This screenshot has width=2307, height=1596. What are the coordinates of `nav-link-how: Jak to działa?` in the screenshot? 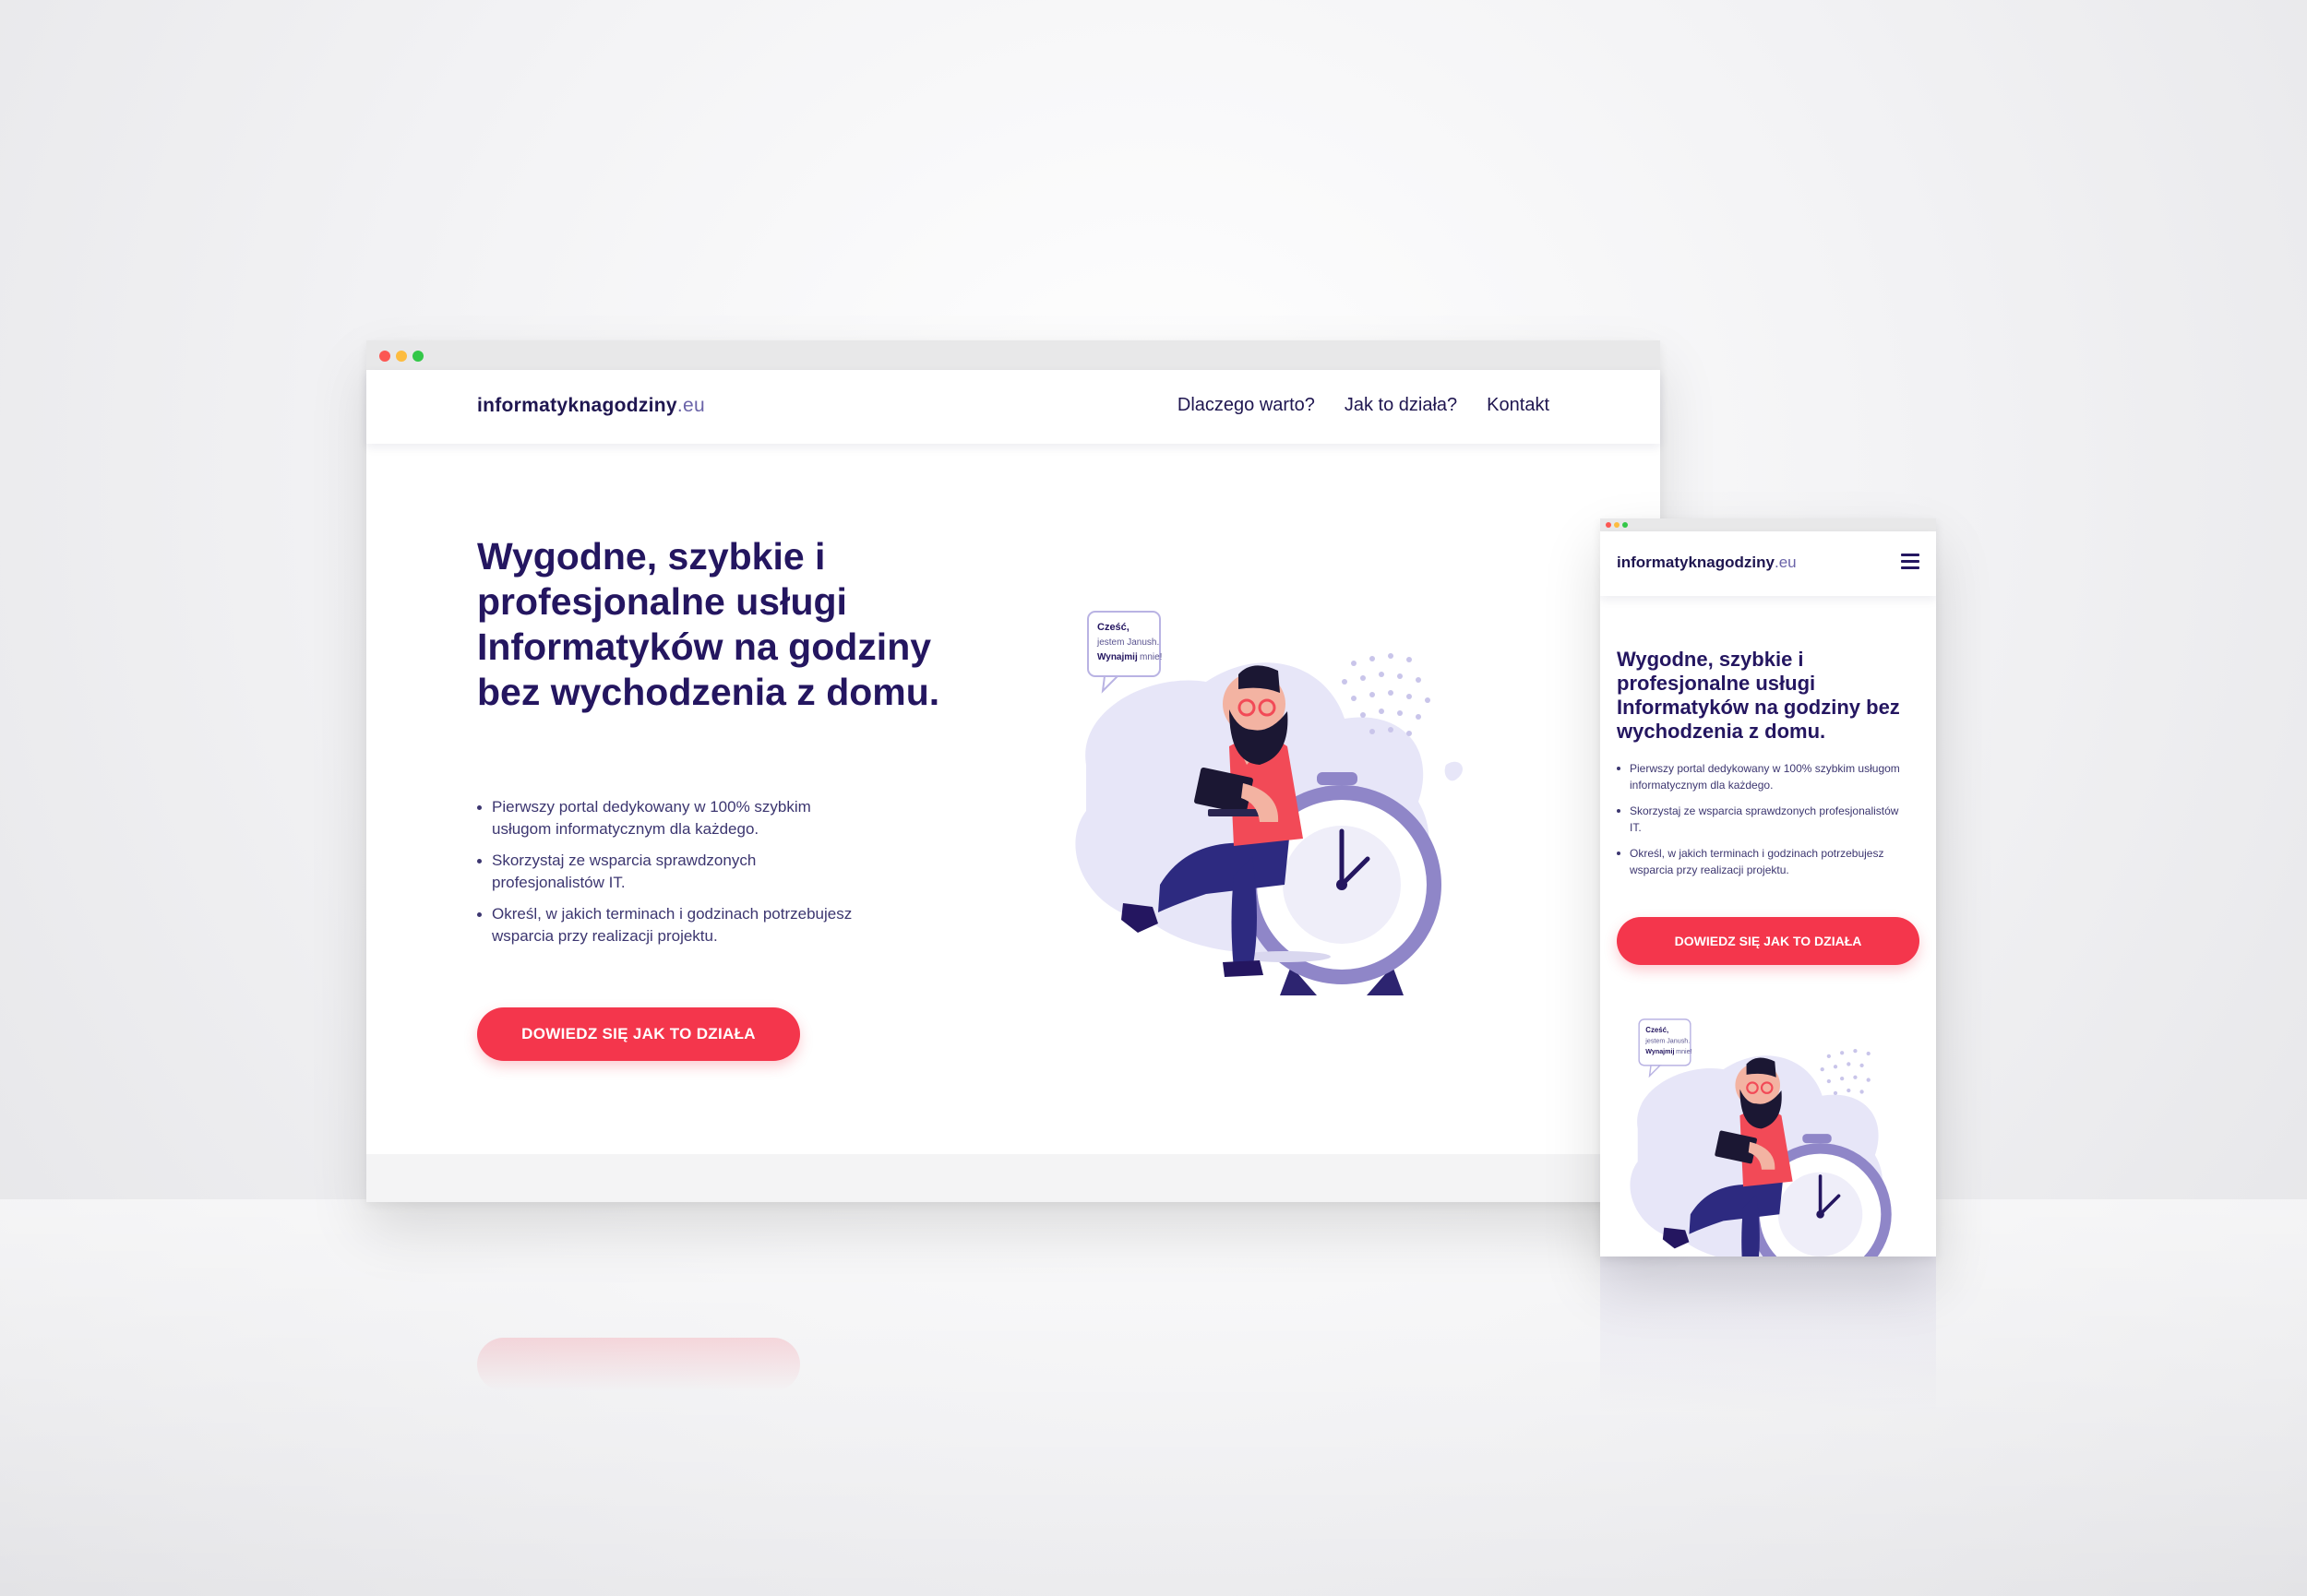 It's located at (1401, 405).